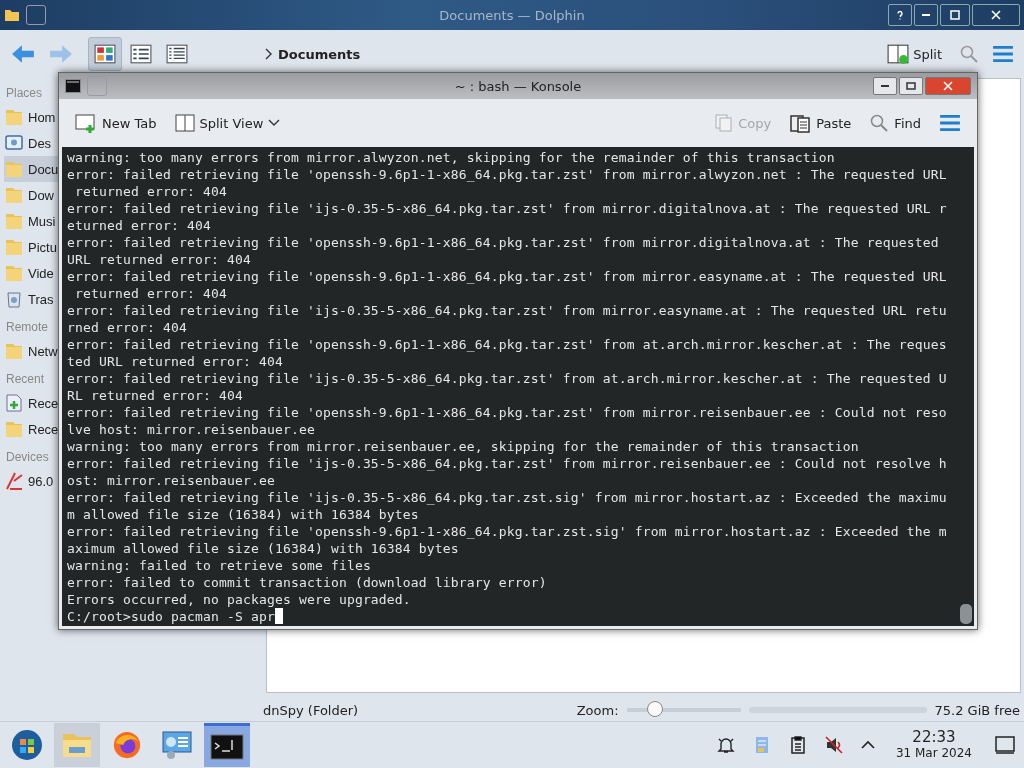  What do you see at coordinates (31, 221) in the screenshot?
I see `sidebar-item: Musi` at bounding box center [31, 221].